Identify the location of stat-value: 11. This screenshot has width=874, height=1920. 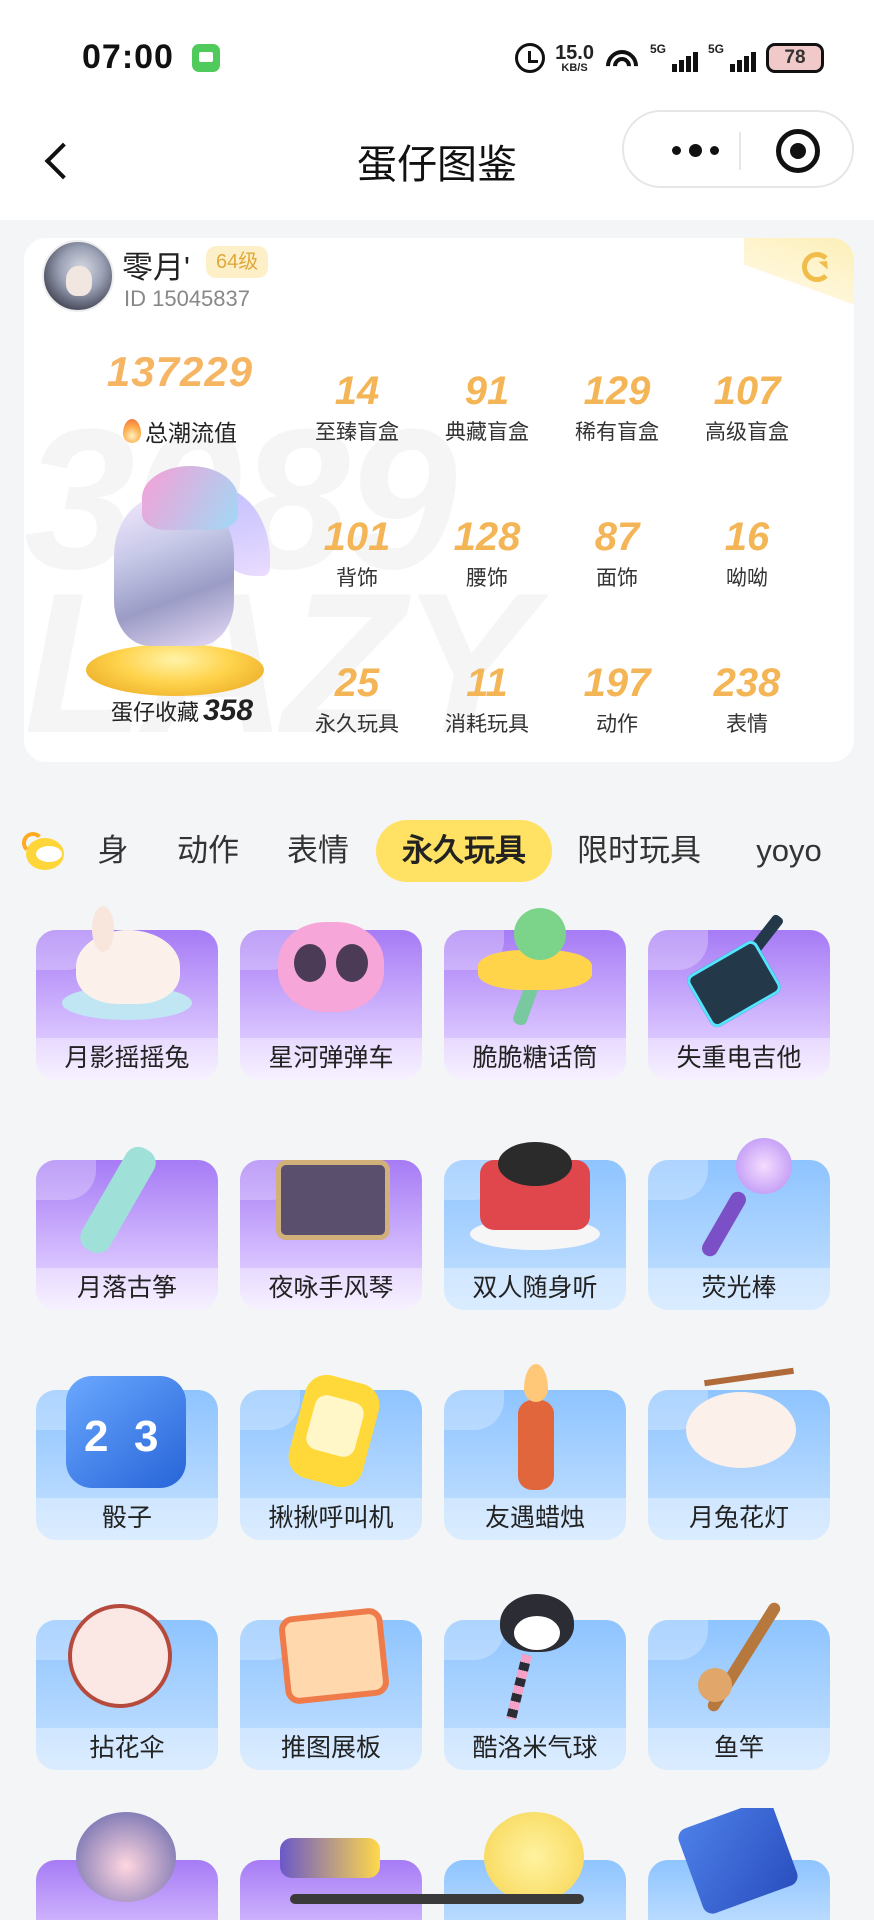
(487, 683).